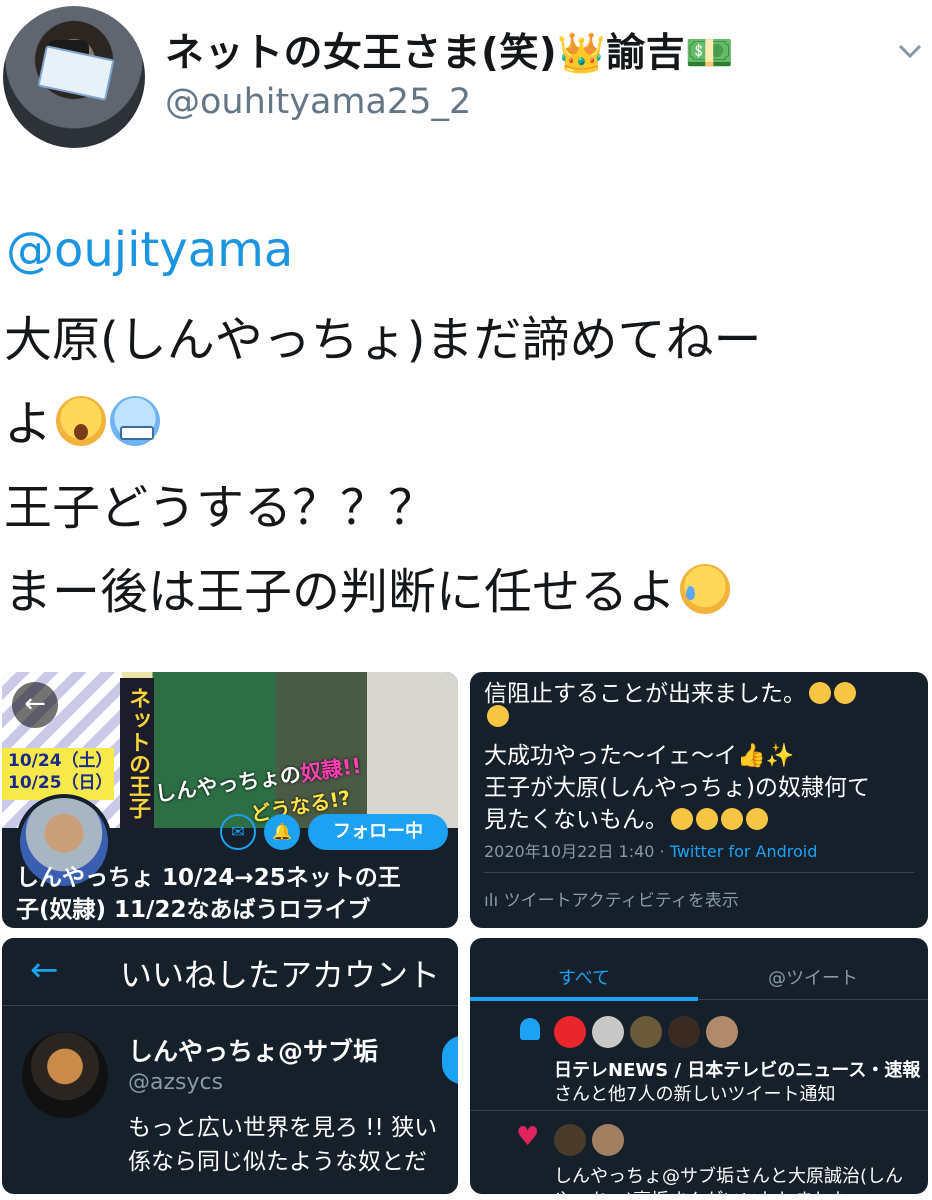  I want to click on tweet-text-line-2: よ, so click(82, 419).